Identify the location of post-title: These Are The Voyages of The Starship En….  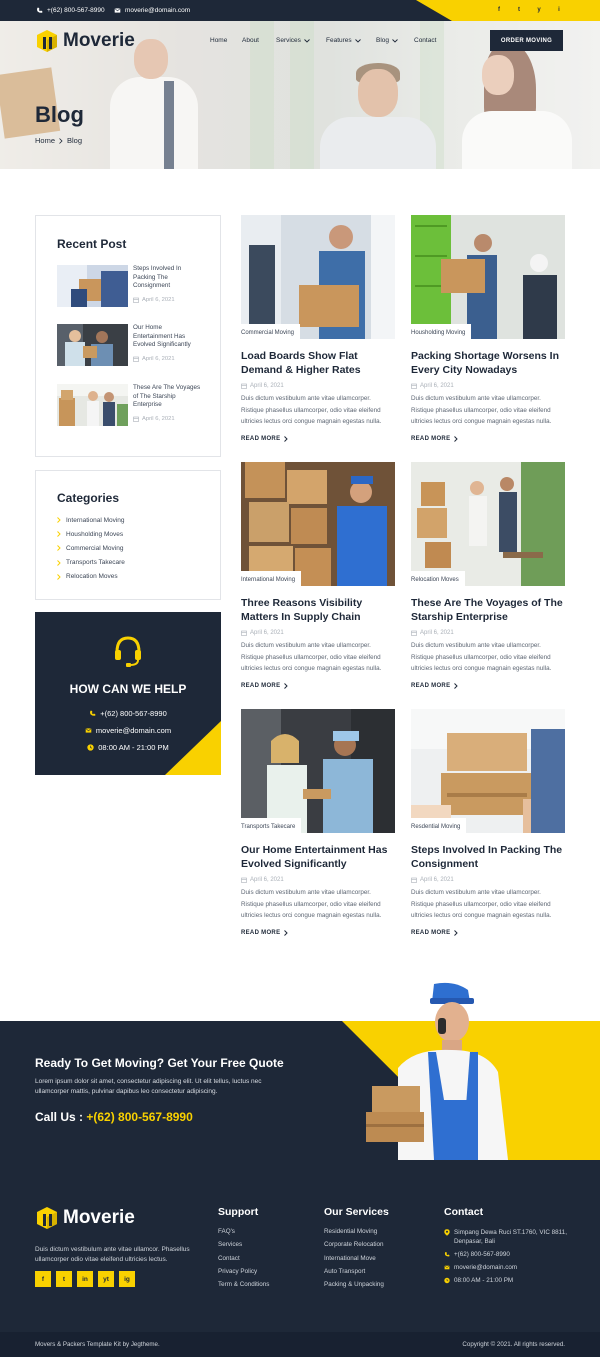
(488, 610).